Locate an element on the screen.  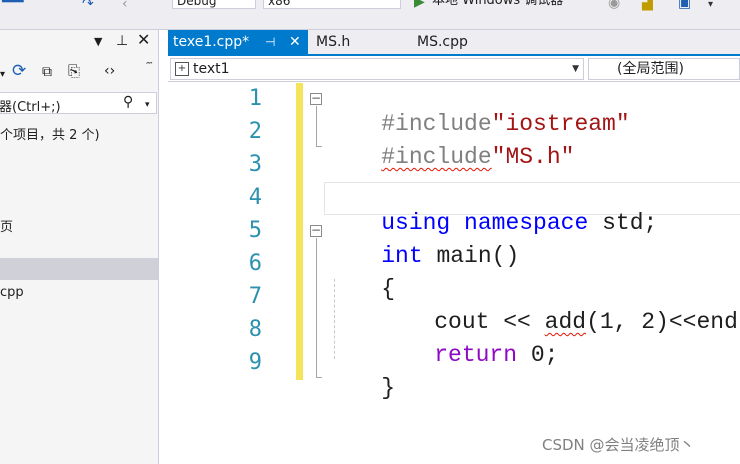
search-icon: ⚲ is located at coordinates (128, 102).